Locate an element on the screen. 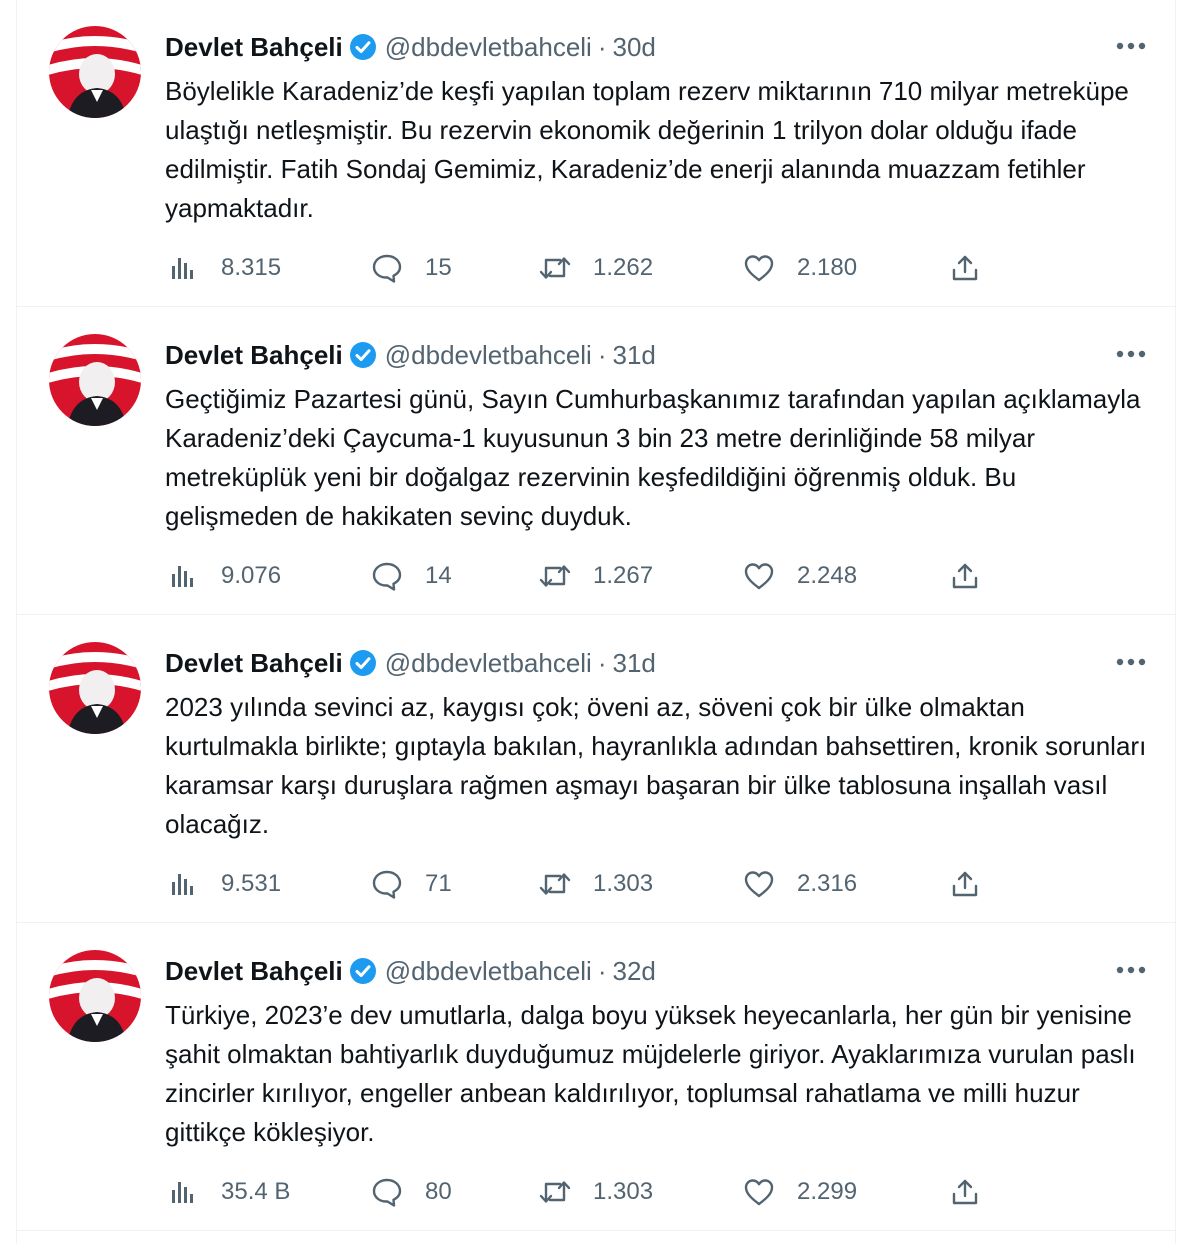 The width and height of the screenshot is (1200, 1244). retweet-button: 1.262 is located at coordinates (595, 268).